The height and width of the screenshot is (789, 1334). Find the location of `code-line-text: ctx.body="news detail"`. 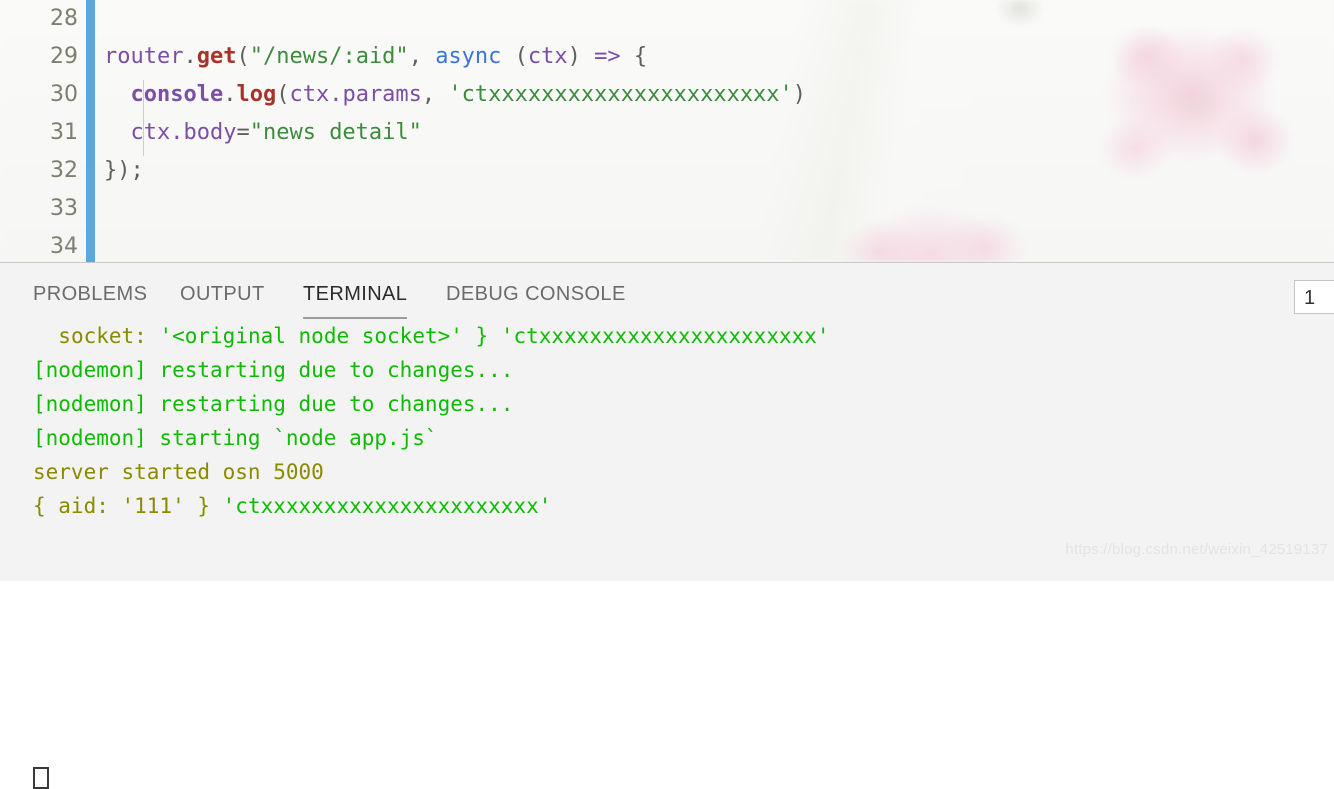

code-line-text: ctx.body="news detail" is located at coordinates (263, 133).